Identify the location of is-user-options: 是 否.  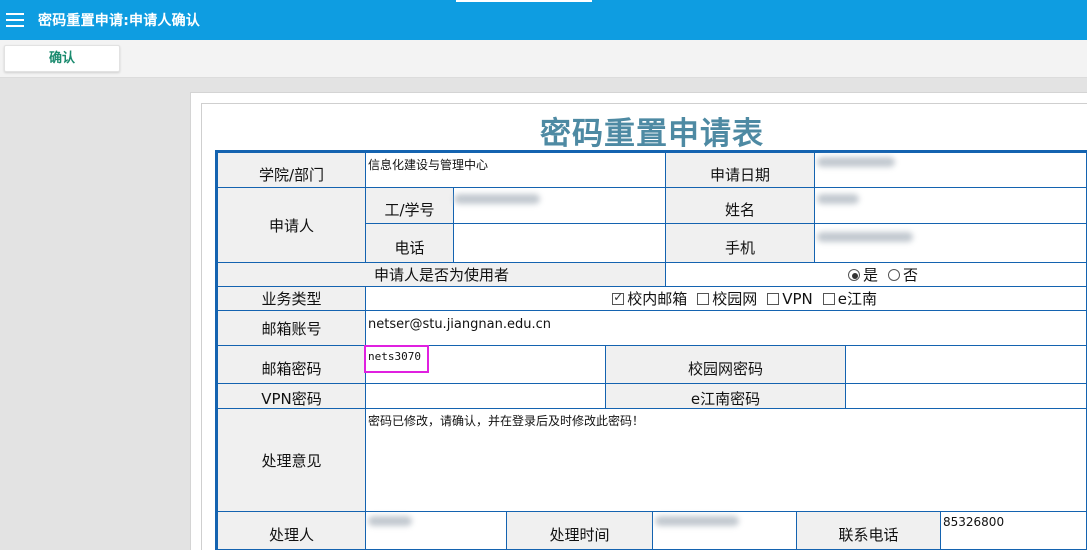
(876, 275).